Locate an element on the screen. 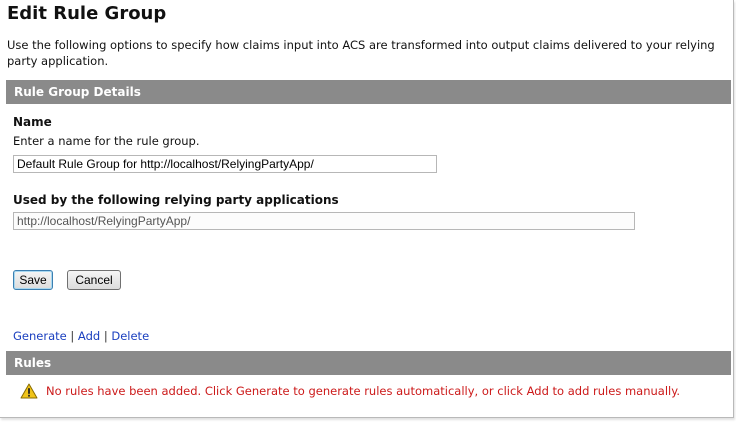 The height and width of the screenshot is (422, 736). rule-group-name-input is located at coordinates (225, 164).